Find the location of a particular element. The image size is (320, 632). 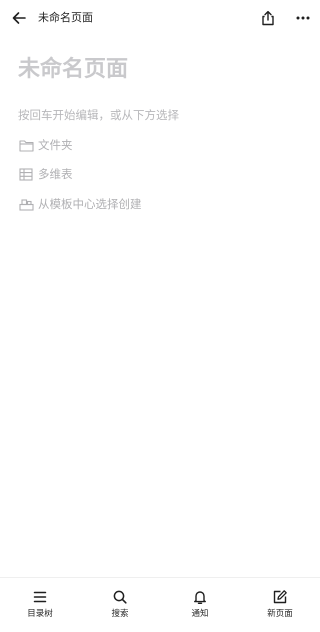

share-icon is located at coordinates (268, 18).